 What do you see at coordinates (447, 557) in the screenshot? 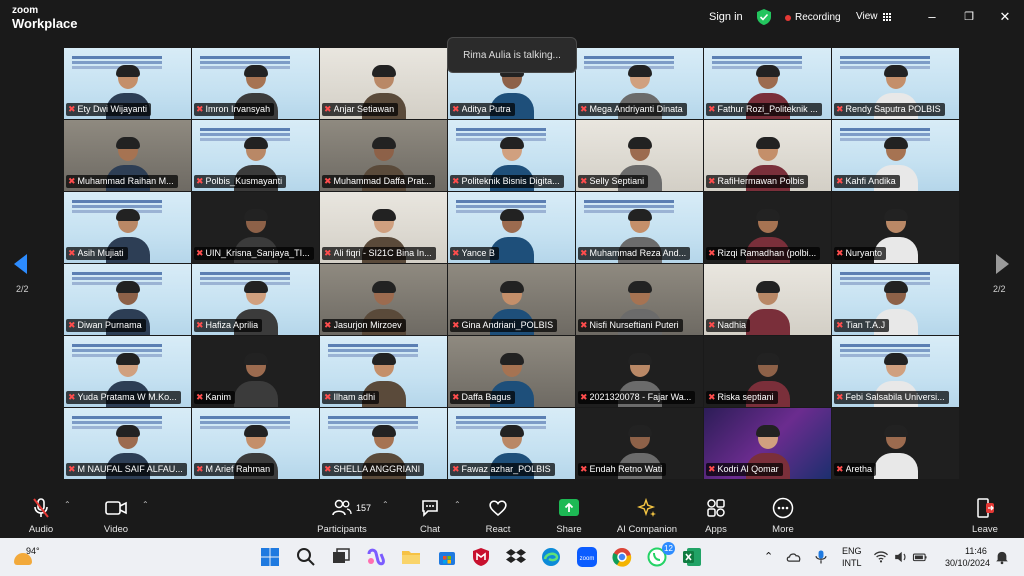
I see `microsoft-store-icon` at bounding box center [447, 557].